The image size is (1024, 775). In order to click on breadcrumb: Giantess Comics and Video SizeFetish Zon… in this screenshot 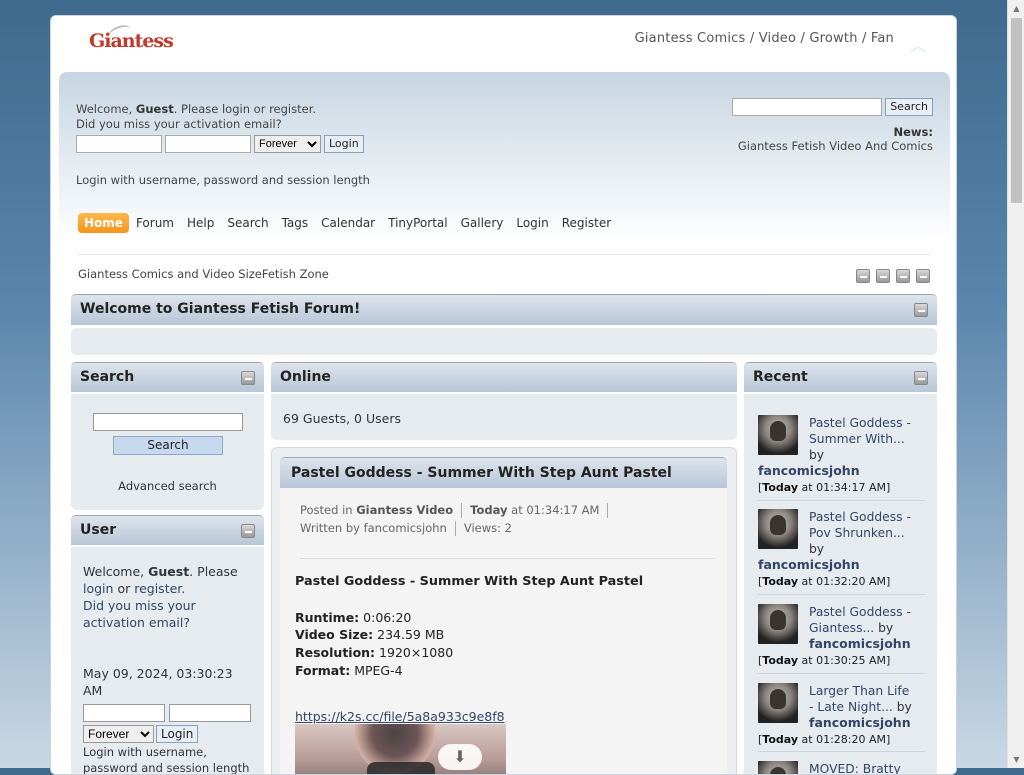, I will do `click(203, 274)`.